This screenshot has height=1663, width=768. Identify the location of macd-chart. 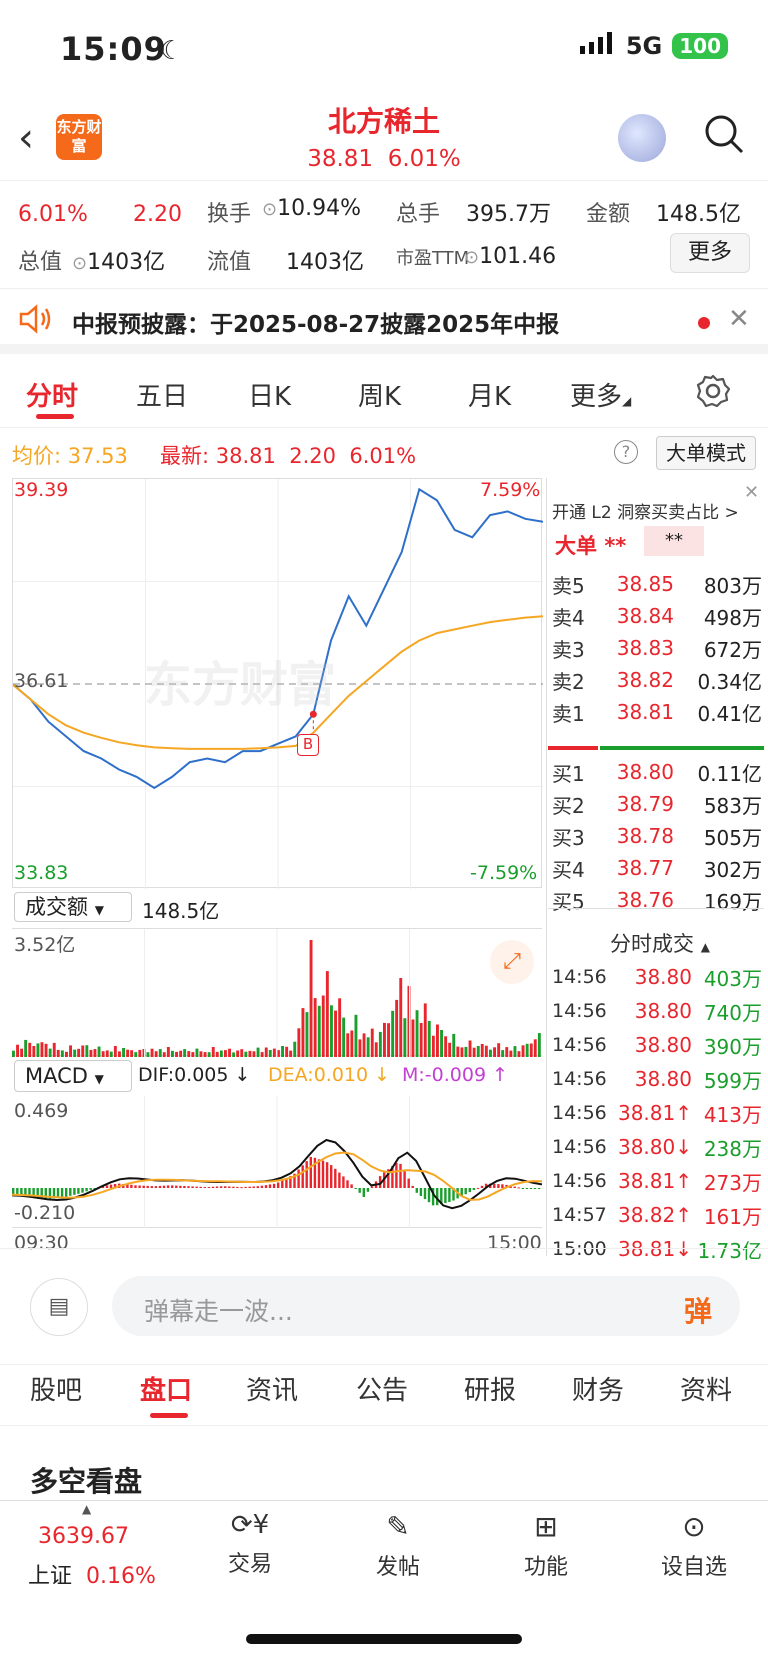
(277, 1162).